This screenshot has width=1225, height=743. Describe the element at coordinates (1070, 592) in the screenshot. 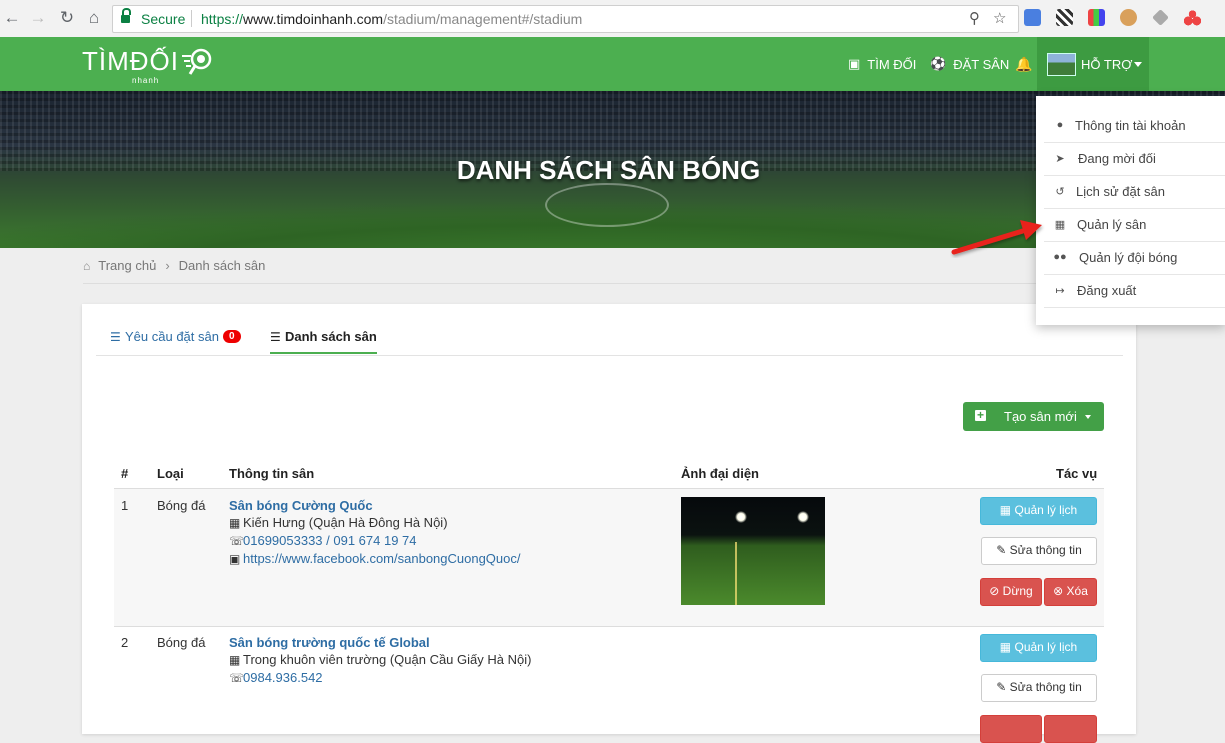

I see `delete-button: ⊗ Xóa` at that location.